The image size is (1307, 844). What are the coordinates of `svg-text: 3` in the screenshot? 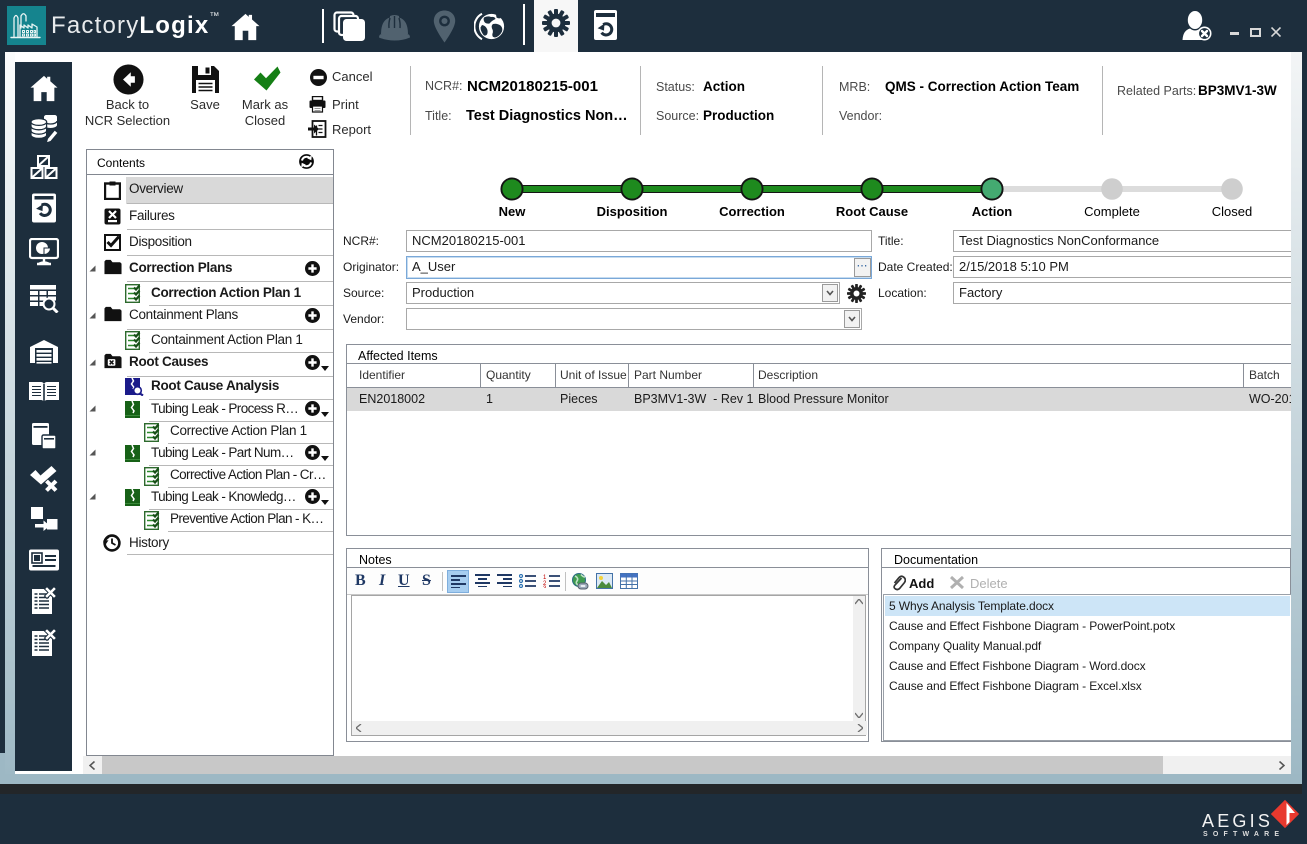 It's located at (545, 587).